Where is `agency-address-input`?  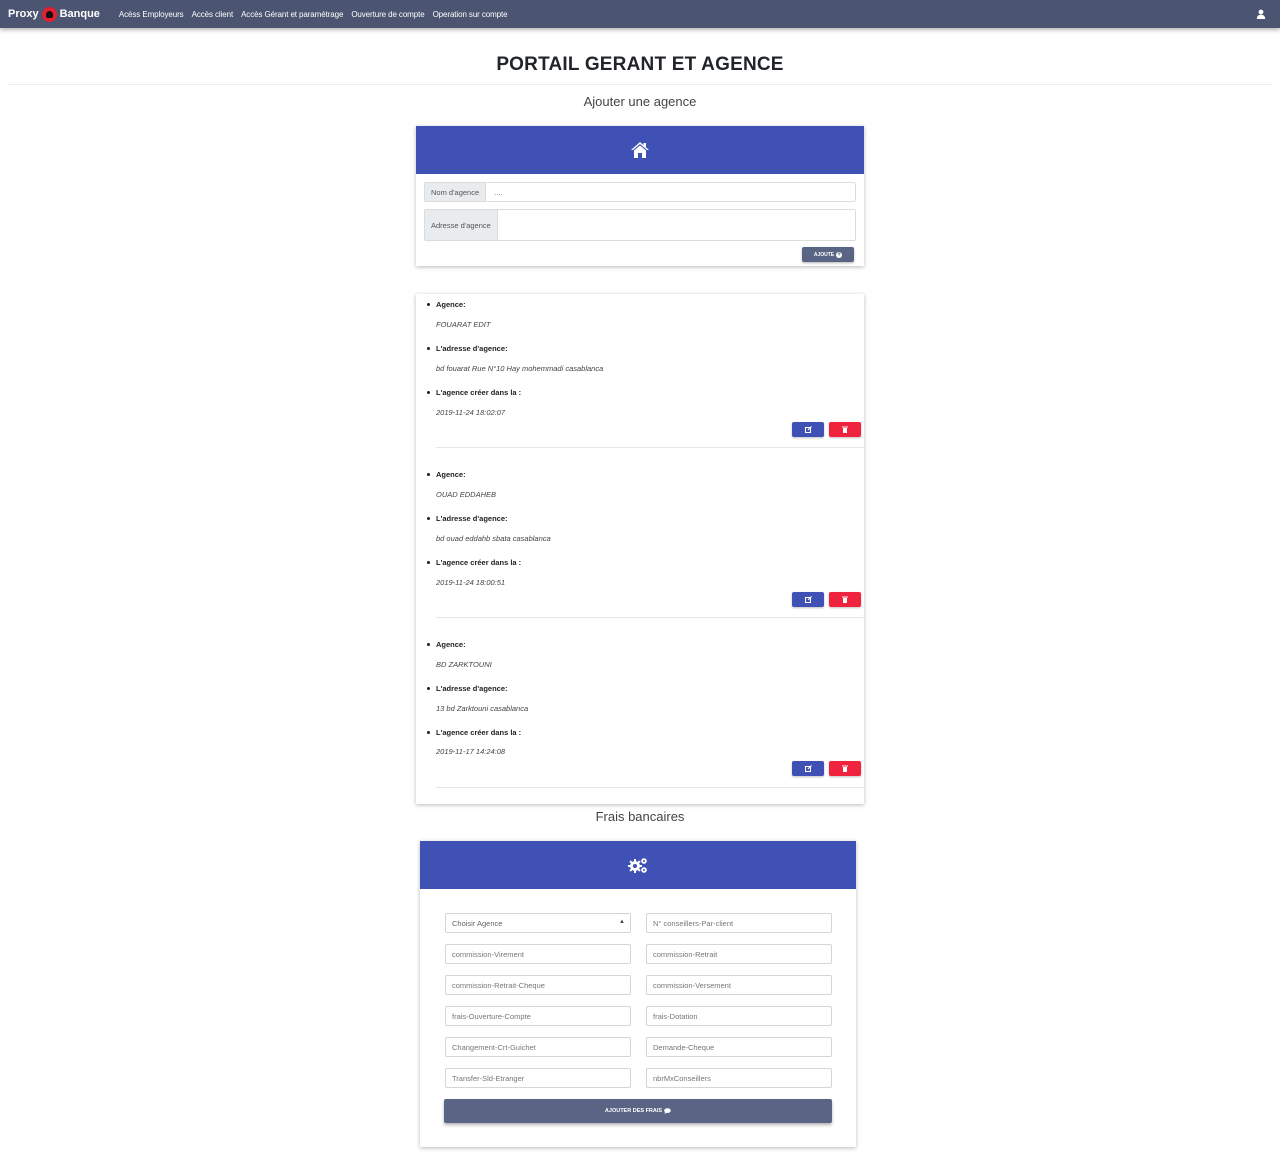
agency-address-input is located at coordinates (676, 225).